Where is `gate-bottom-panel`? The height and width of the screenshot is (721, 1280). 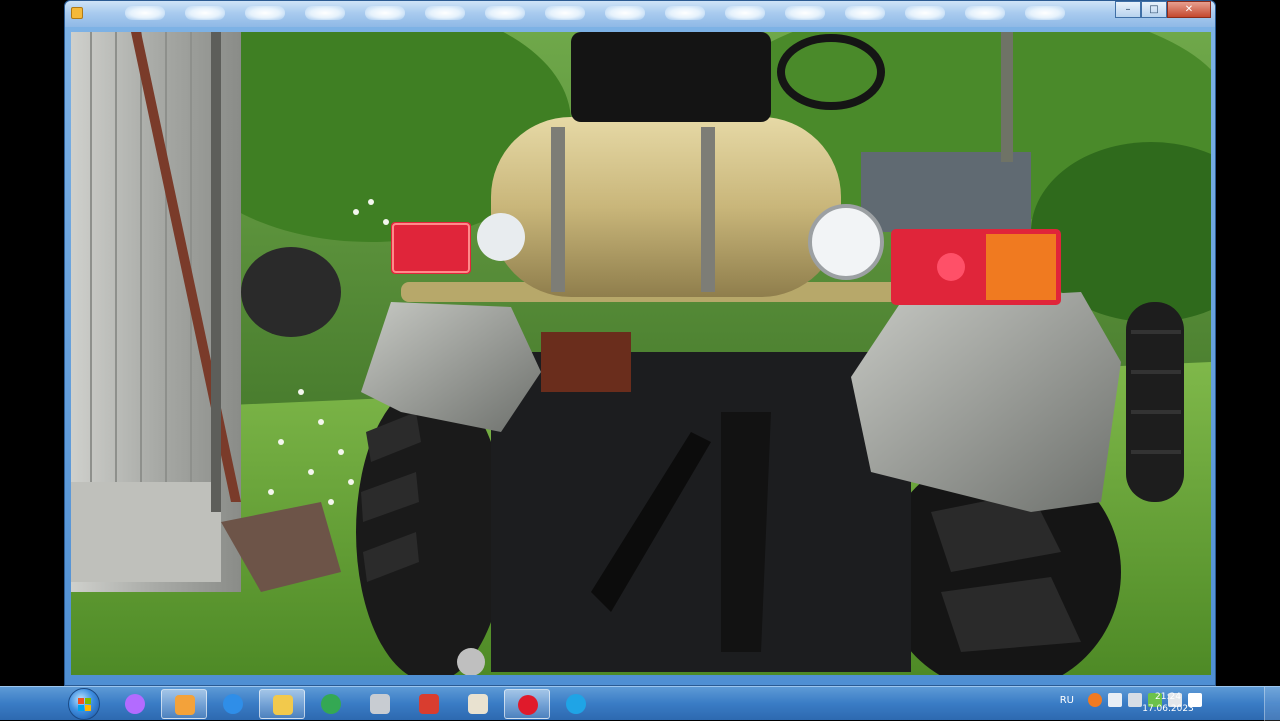
gate-bottom-panel is located at coordinates (146, 532).